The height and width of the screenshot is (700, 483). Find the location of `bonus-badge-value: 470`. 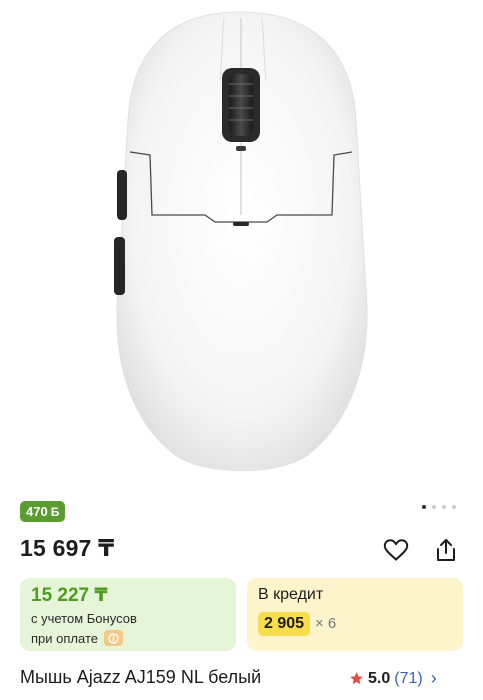

bonus-badge-value: 470 is located at coordinates (37, 511).